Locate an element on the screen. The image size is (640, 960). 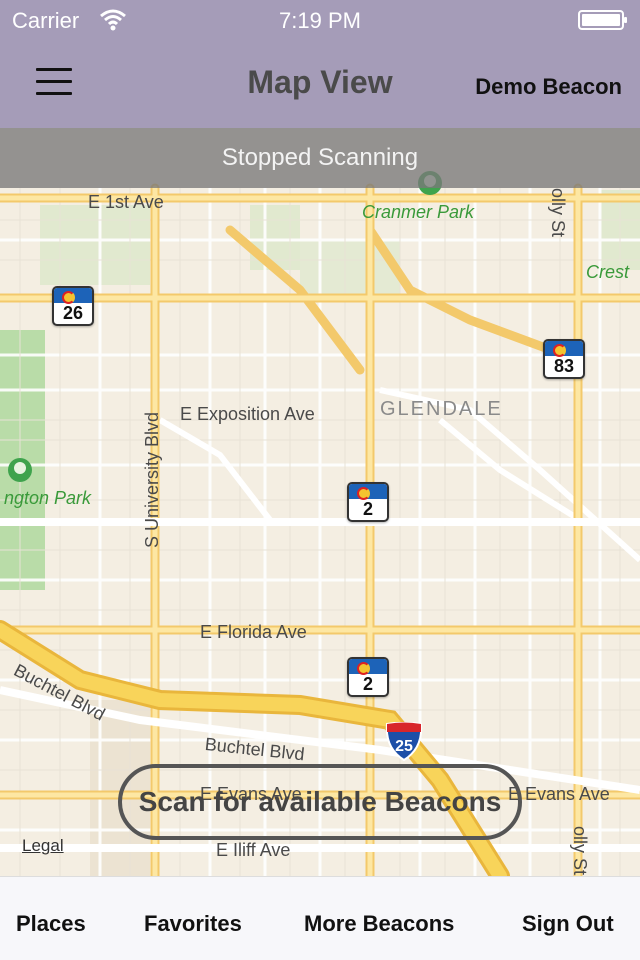
scan-beacons-button: Scan for available Beacons is located at coordinates (320, 802).